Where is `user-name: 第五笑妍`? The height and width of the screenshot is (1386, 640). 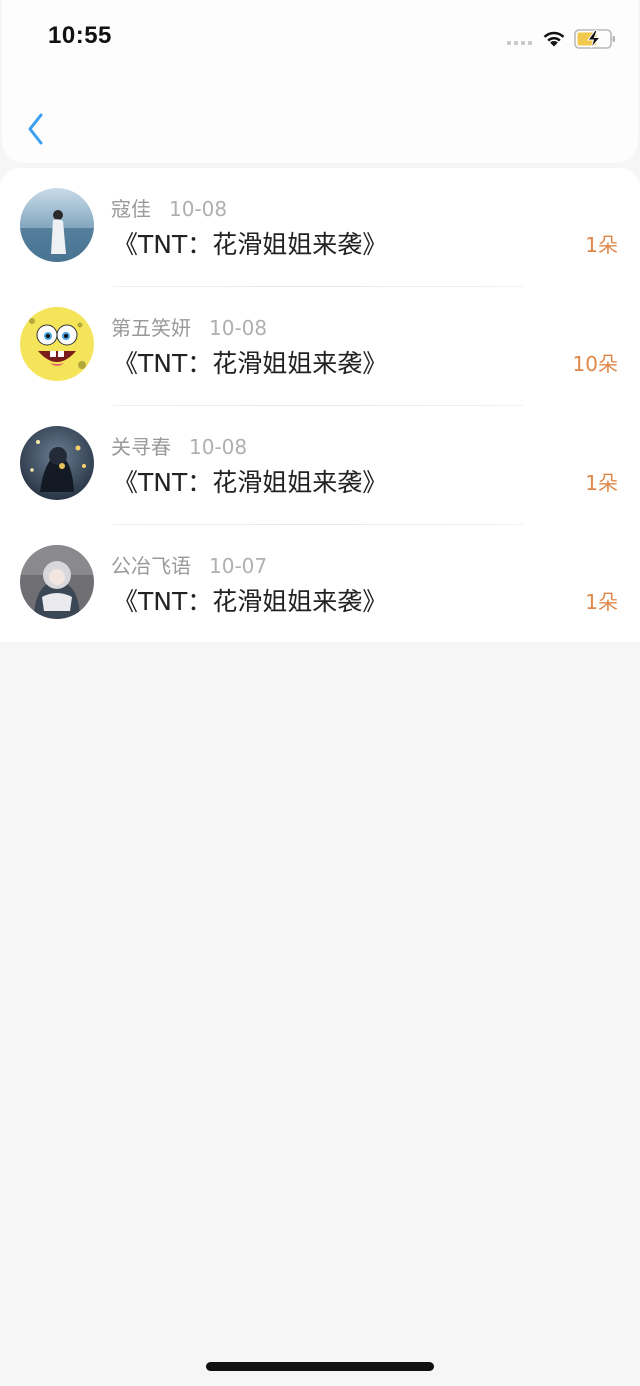
user-name: 第五笑妍 is located at coordinates (151, 328).